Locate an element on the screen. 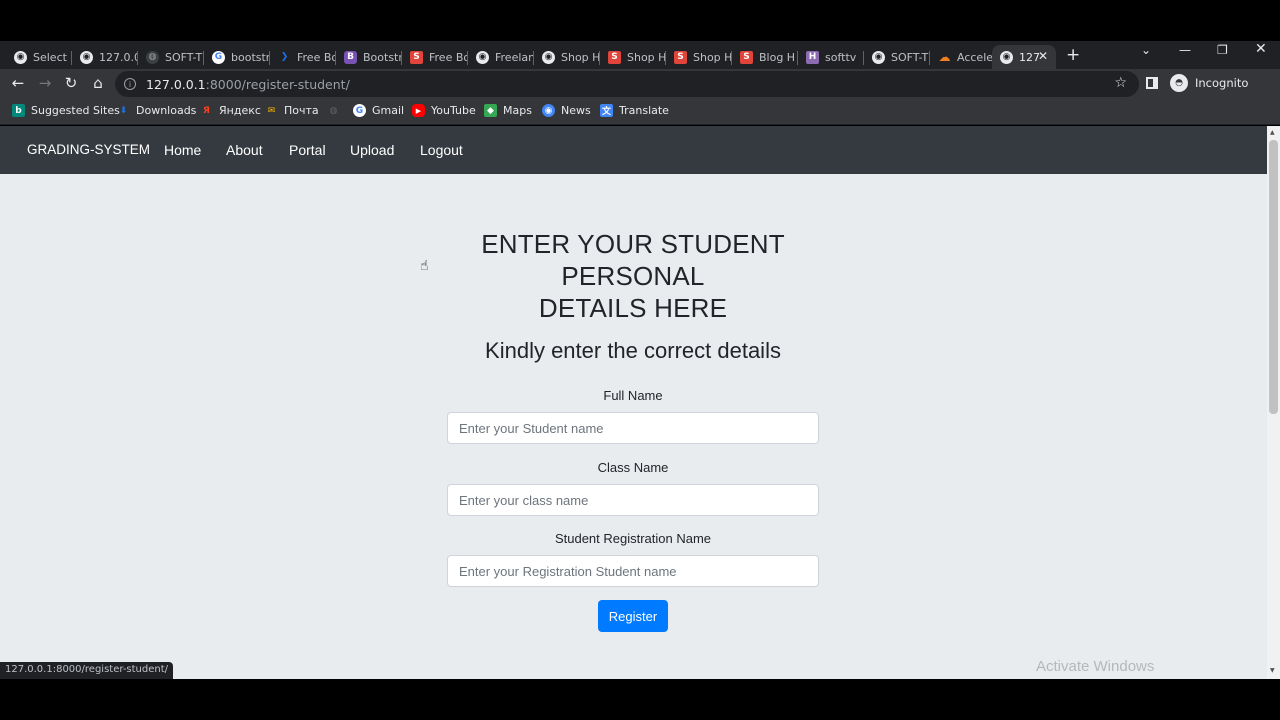 Image resolution: width=1280 pixels, height=720 pixels. tab-12: Hsofttv is located at coordinates (831, 57).